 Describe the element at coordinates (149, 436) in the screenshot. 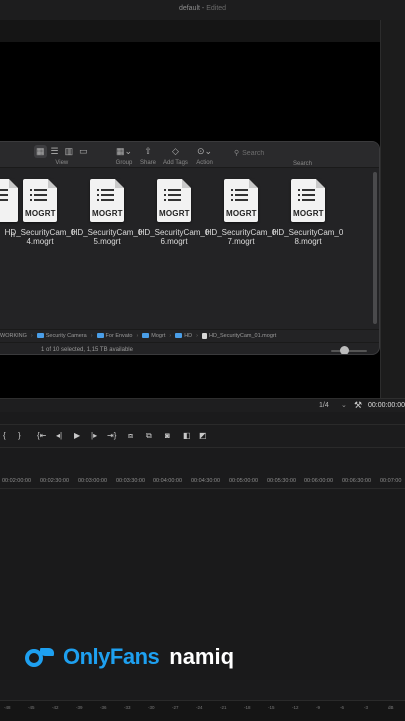

I see `overwrite-icon: ⧉` at that location.